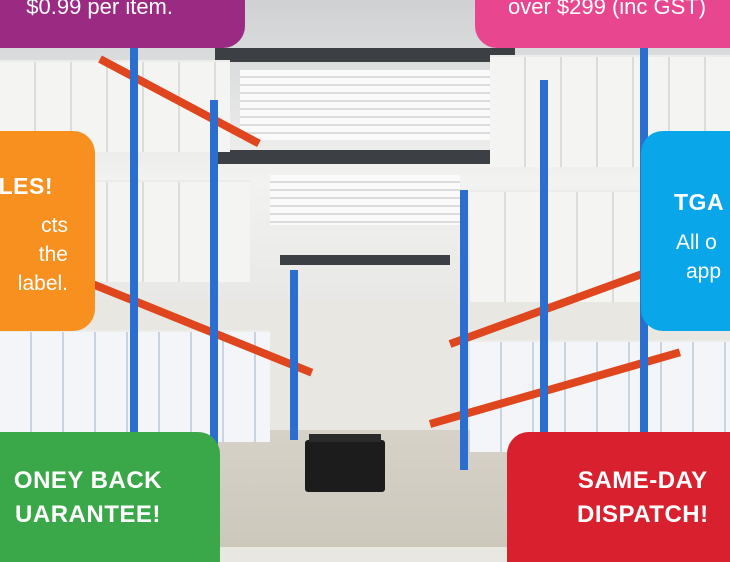 Image resolution: width=730 pixels, height=562 pixels. I want to click on shipping-badge: over $299 (inc GST), so click(602, 24).